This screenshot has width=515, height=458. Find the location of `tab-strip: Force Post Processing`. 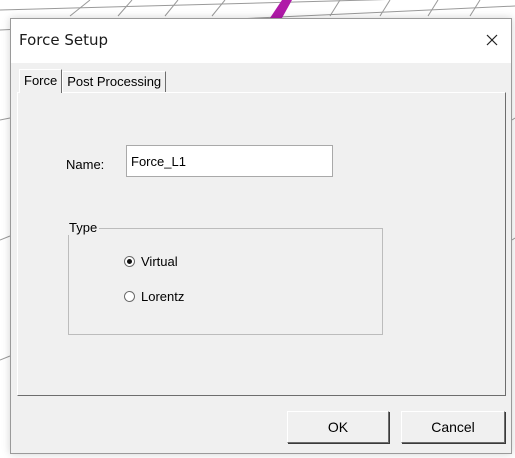

tab-strip: Force Post Processing is located at coordinates (93, 81).